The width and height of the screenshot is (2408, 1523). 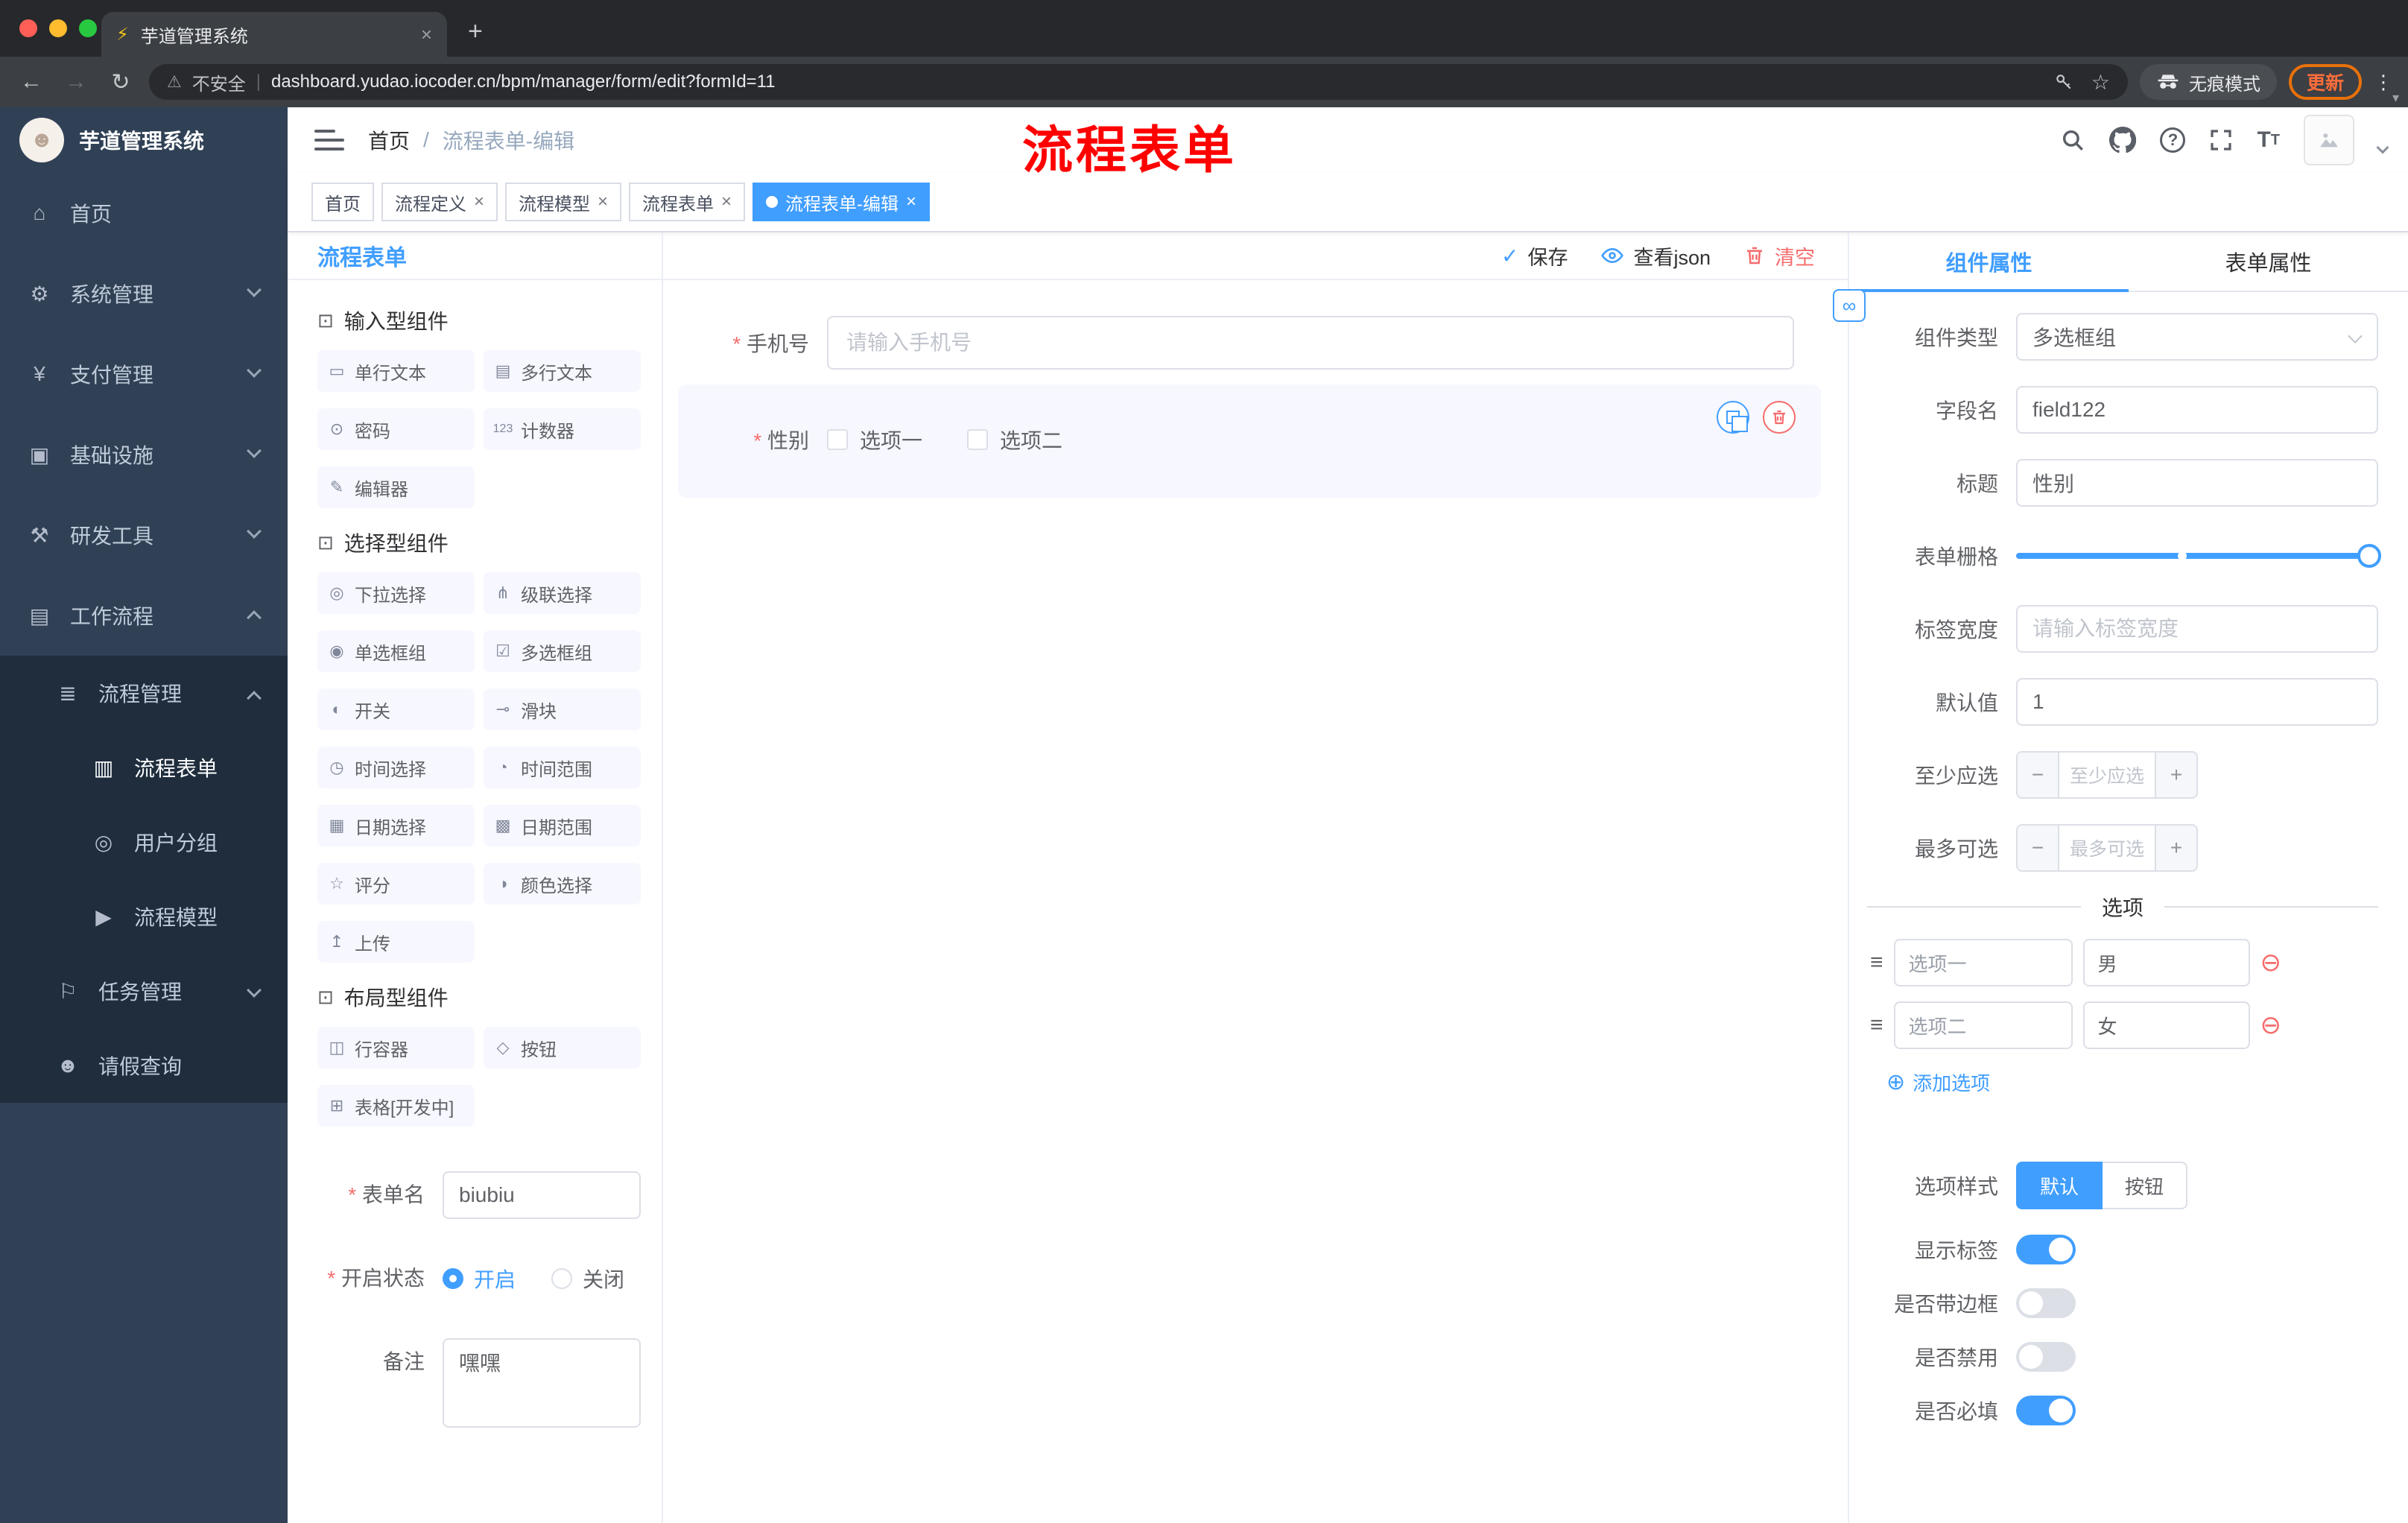 I want to click on tag-home: 首页, so click(x=342, y=202).